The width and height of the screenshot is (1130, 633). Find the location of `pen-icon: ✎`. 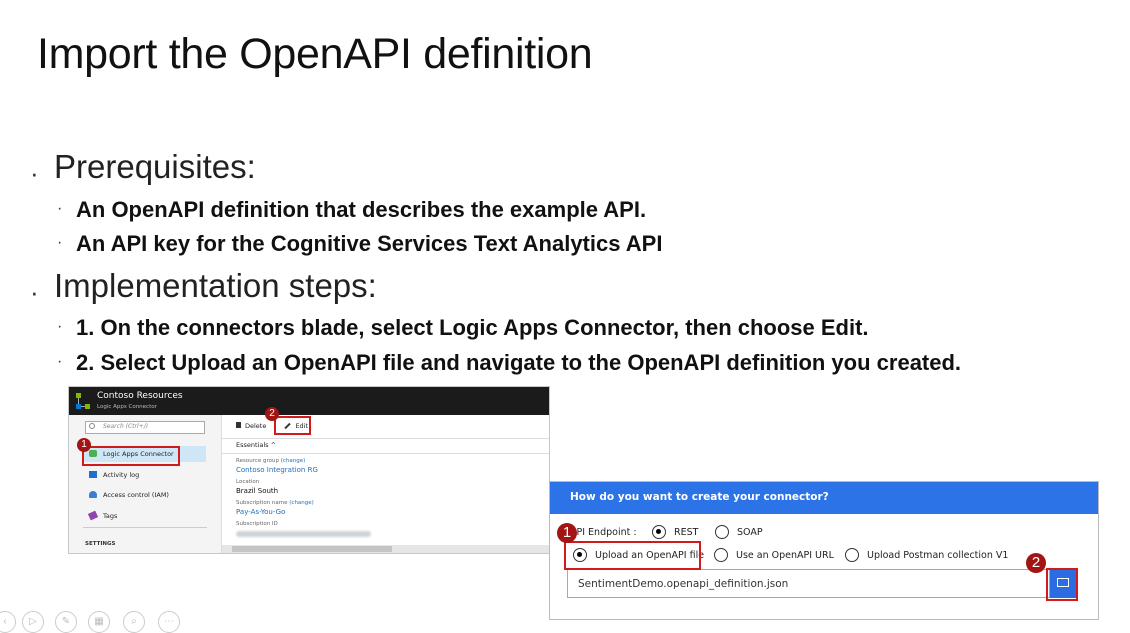

pen-icon: ✎ is located at coordinates (66, 622).